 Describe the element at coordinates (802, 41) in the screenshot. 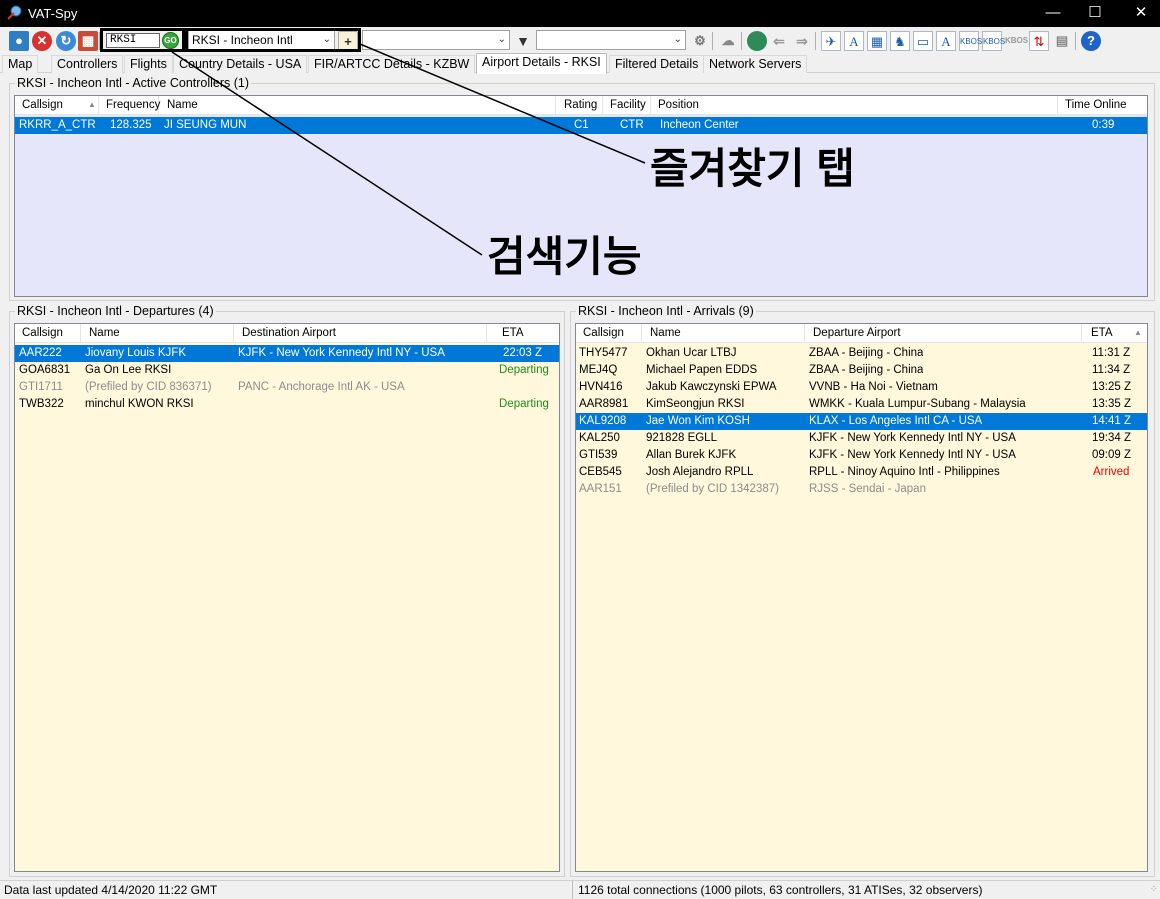

I see `forward-arrow-icon: ⇒` at that location.